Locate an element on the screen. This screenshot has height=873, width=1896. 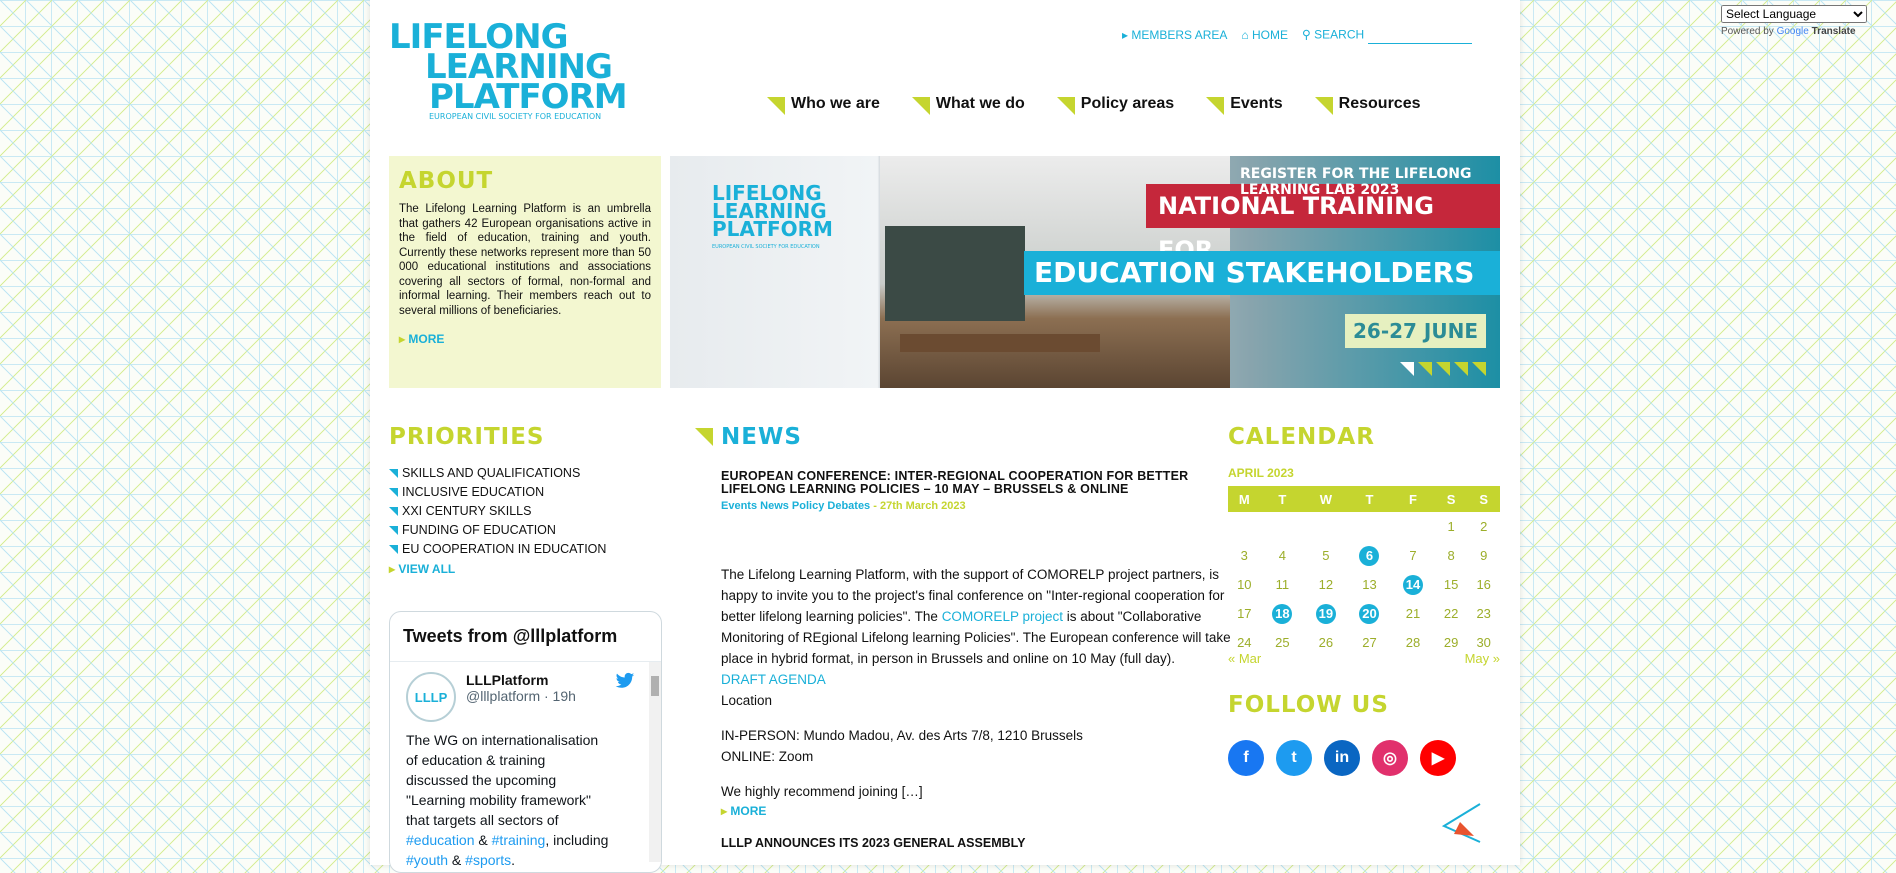
calendar-day: 23 is located at coordinates (1483, 613).